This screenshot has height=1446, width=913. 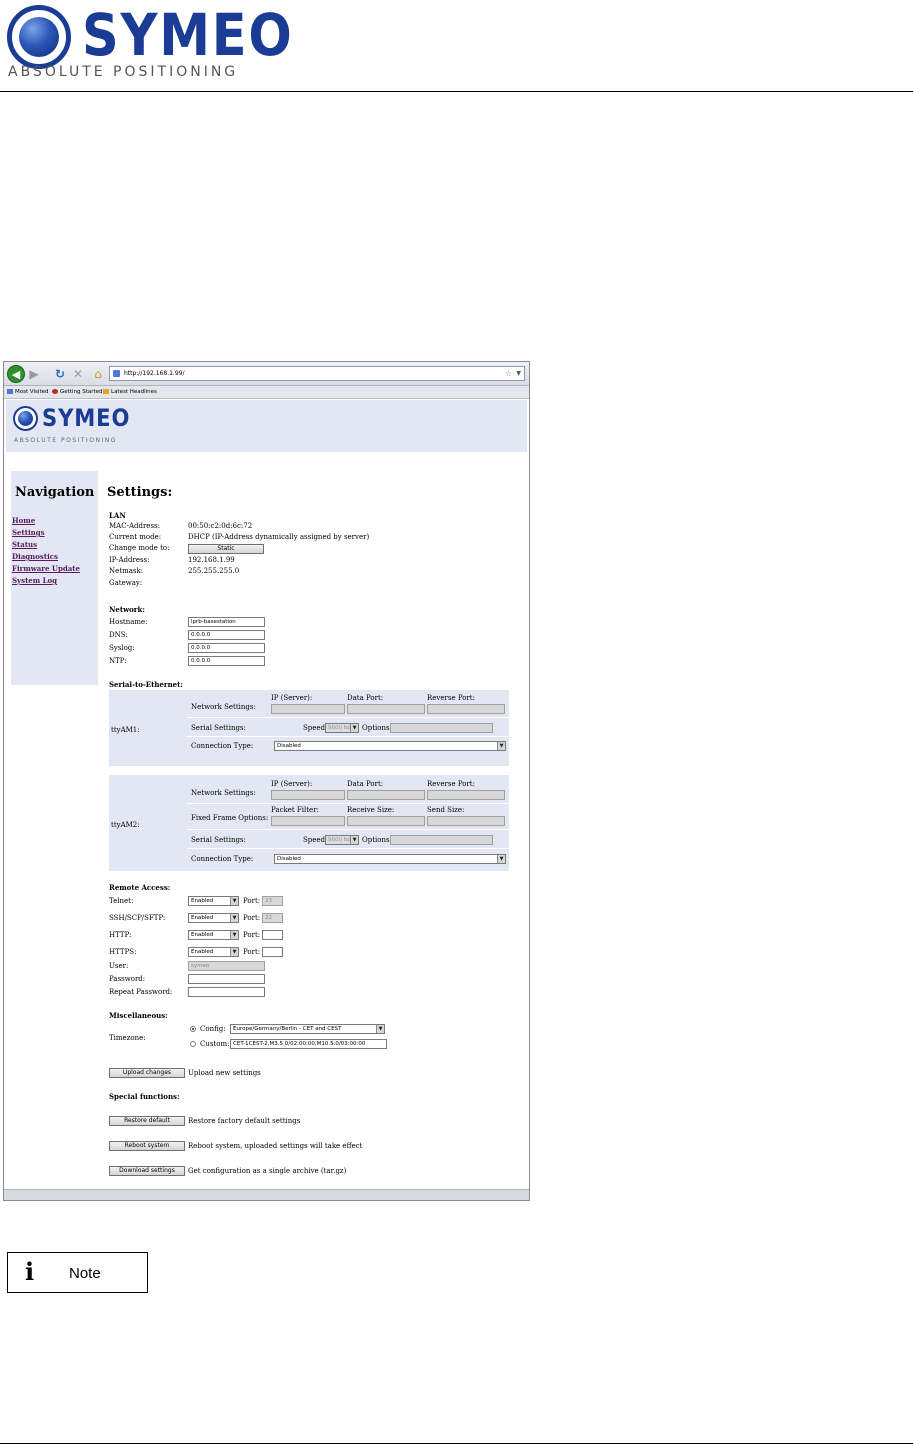 What do you see at coordinates (315, 840) in the screenshot?
I see `tty2-speed-label: Speed:` at bounding box center [315, 840].